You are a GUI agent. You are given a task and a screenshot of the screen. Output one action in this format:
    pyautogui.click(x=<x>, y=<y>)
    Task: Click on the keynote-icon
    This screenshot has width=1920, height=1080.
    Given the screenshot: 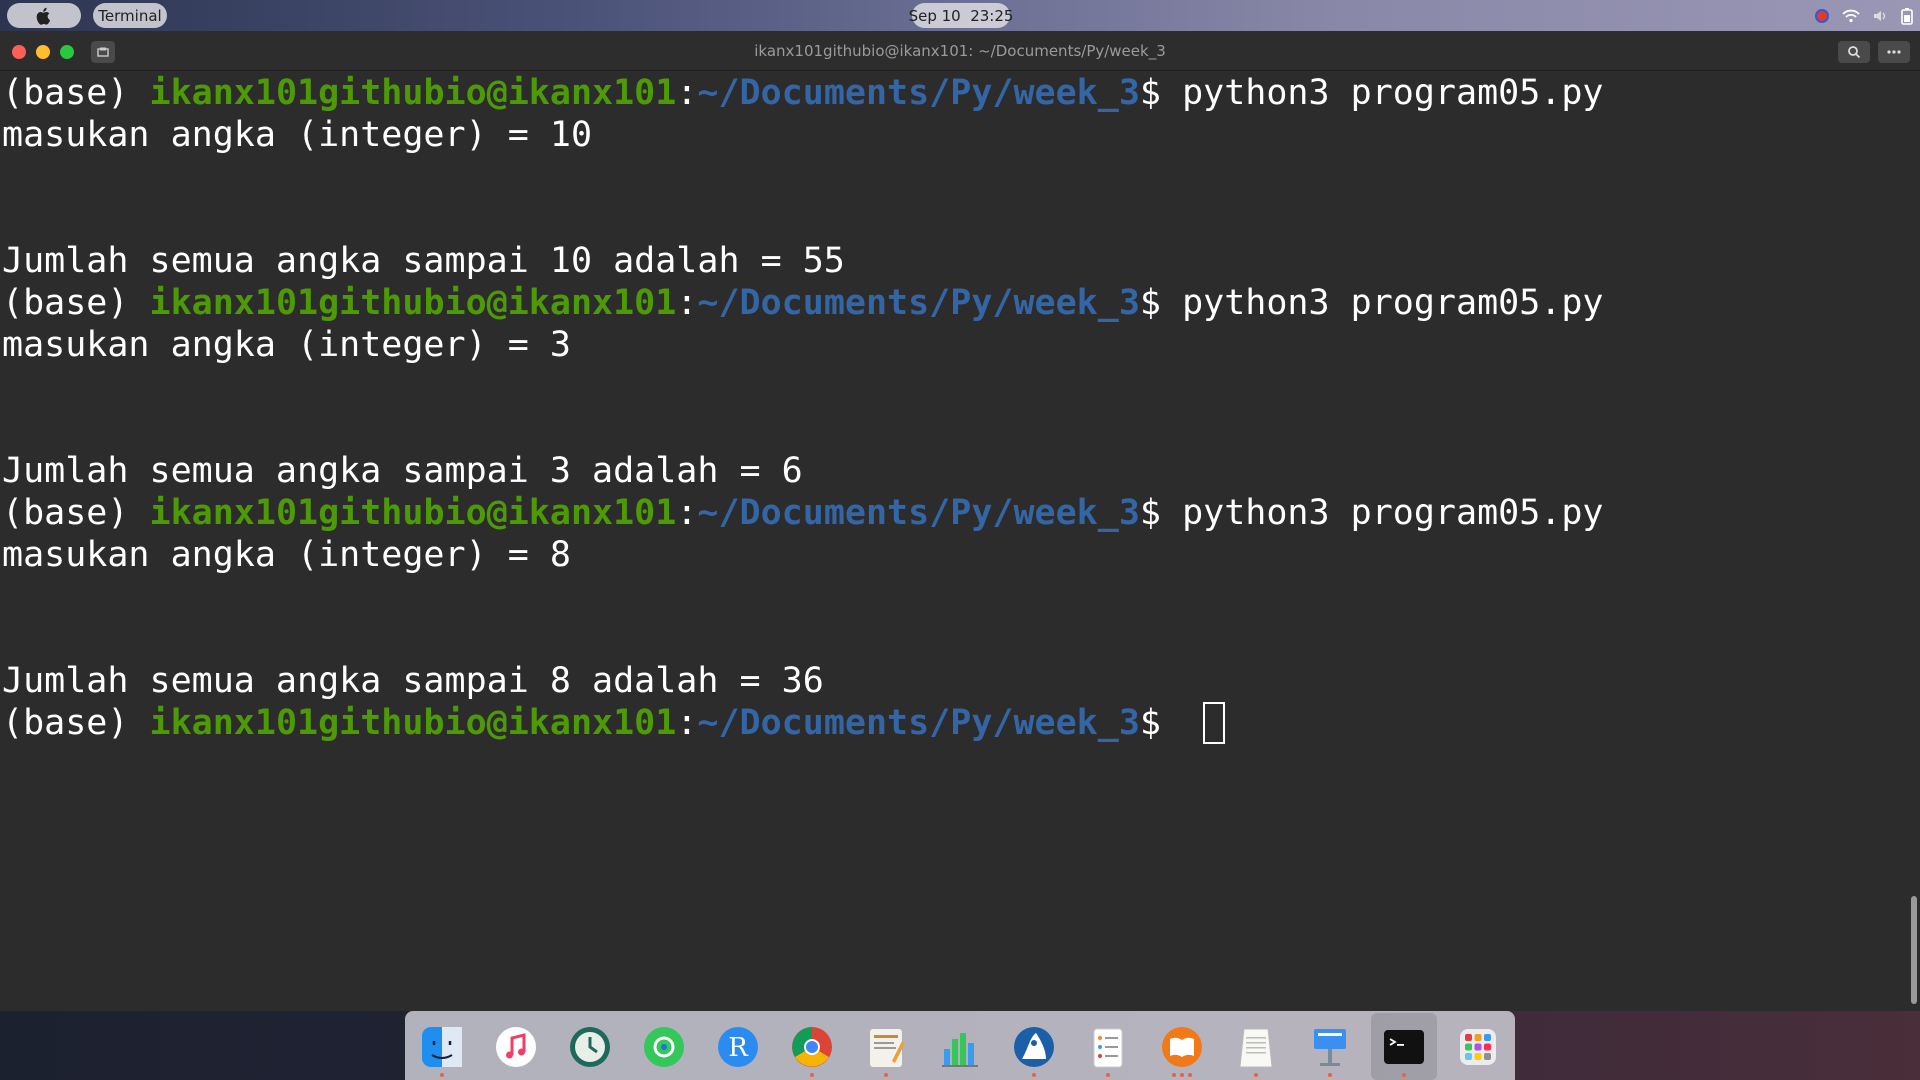 What is the action you would take?
    pyautogui.click(x=1330, y=1047)
    